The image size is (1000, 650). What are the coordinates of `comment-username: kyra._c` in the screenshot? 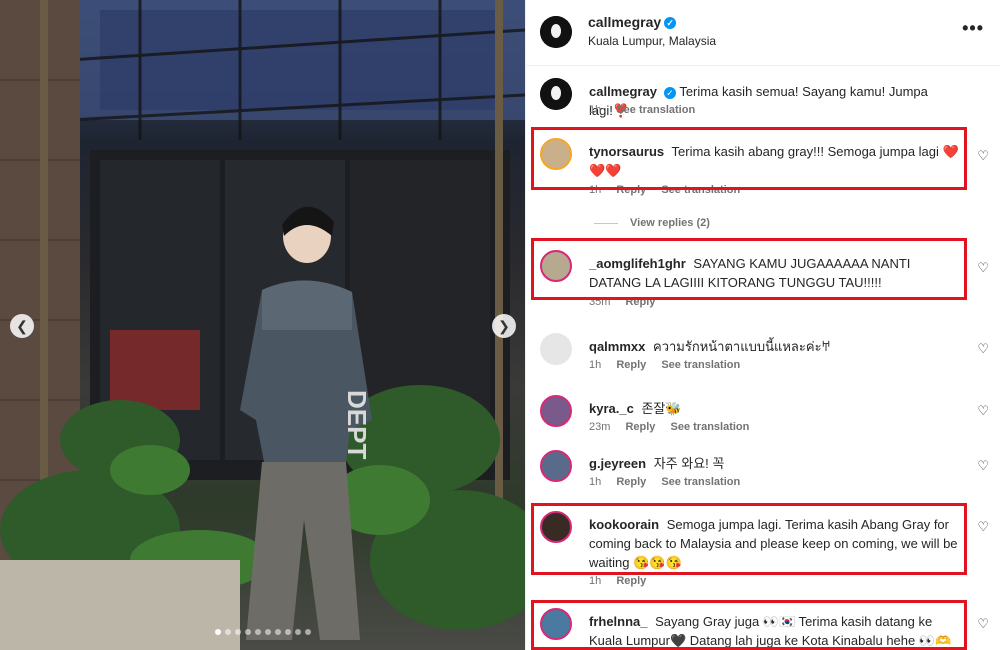 It's located at (611, 408).